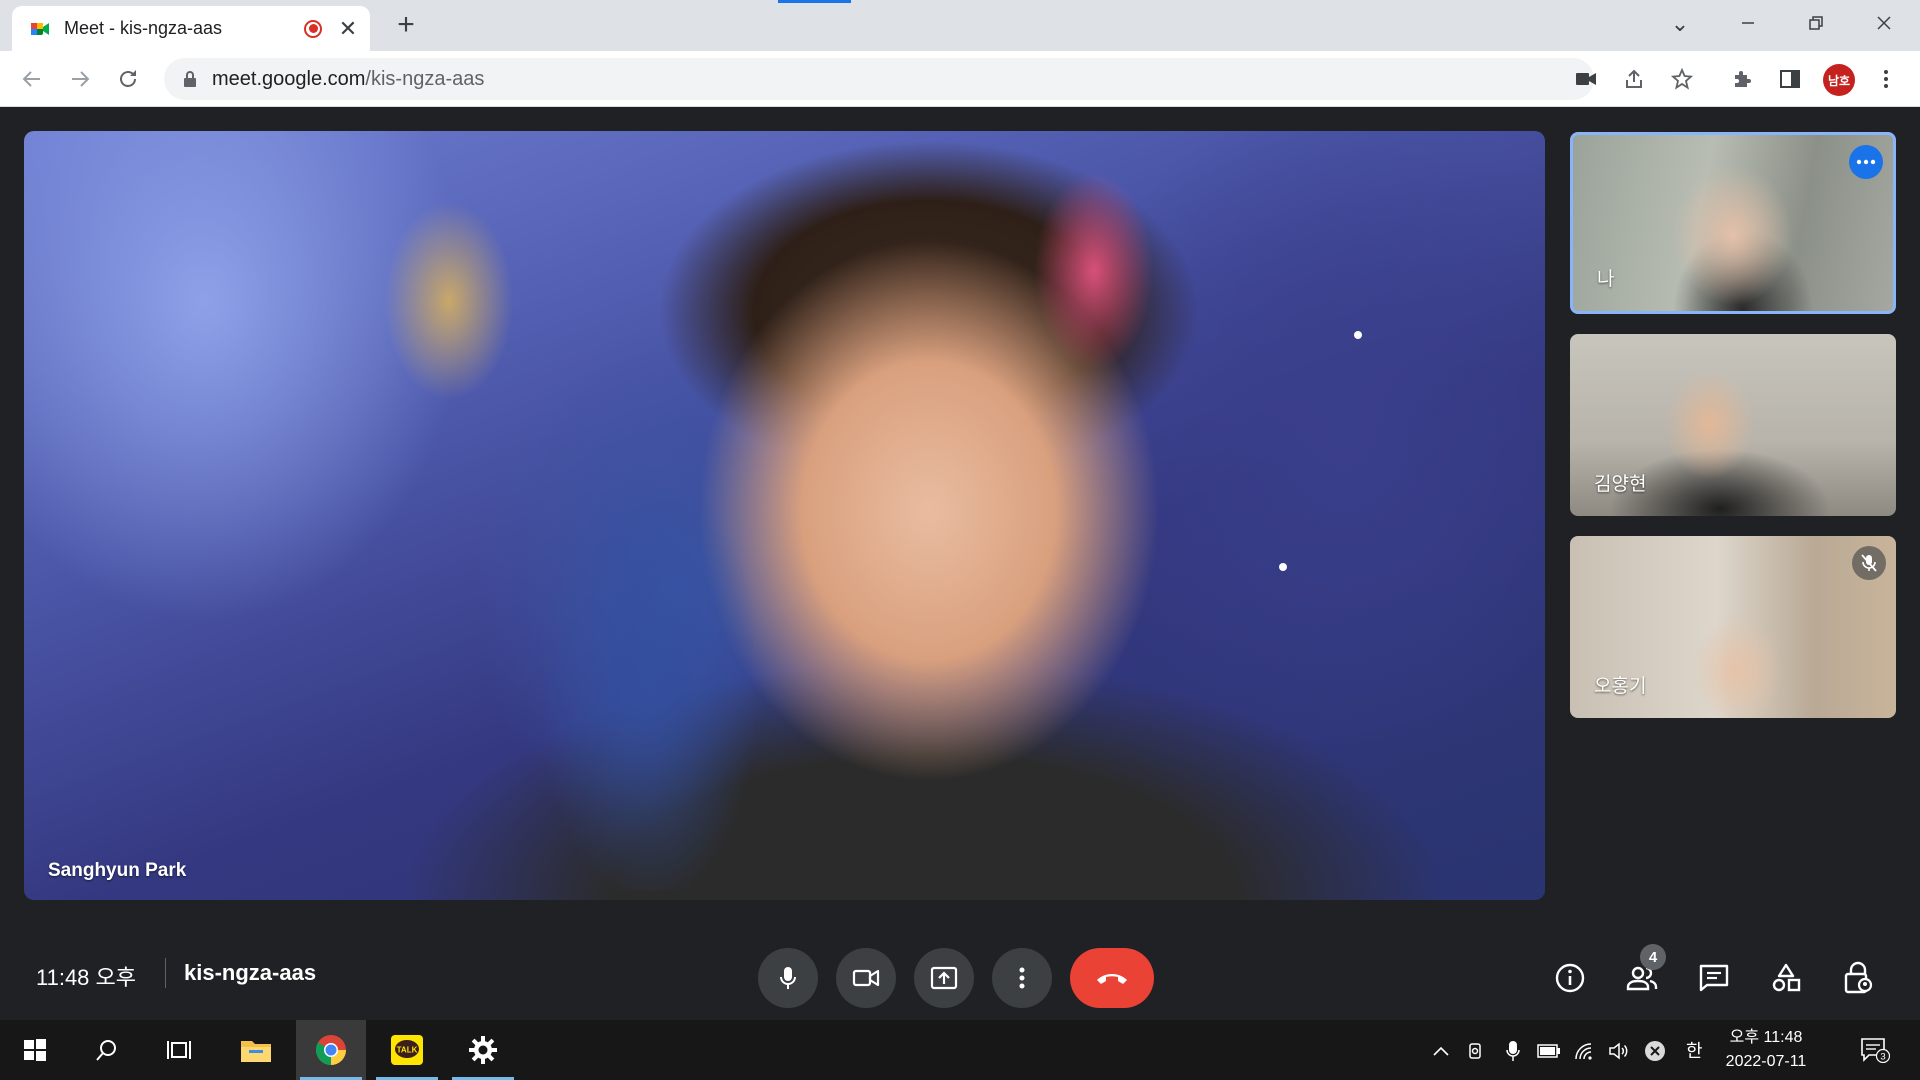 This screenshot has width=1920, height=1080. I want to click on participant-tile: 김양현, so click(1733, 425).